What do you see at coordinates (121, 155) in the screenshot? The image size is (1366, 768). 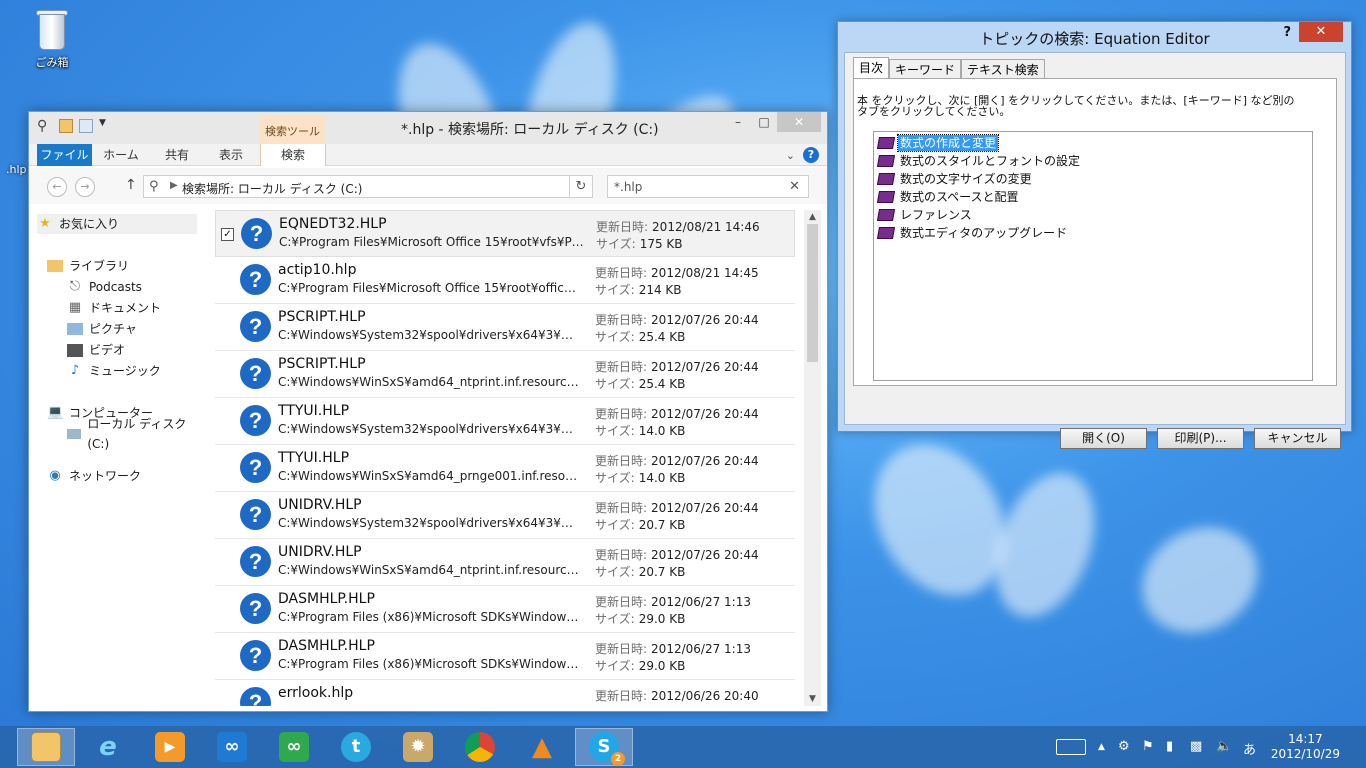 I see `tab-home: ホーム` at bounding box center [121, 155].